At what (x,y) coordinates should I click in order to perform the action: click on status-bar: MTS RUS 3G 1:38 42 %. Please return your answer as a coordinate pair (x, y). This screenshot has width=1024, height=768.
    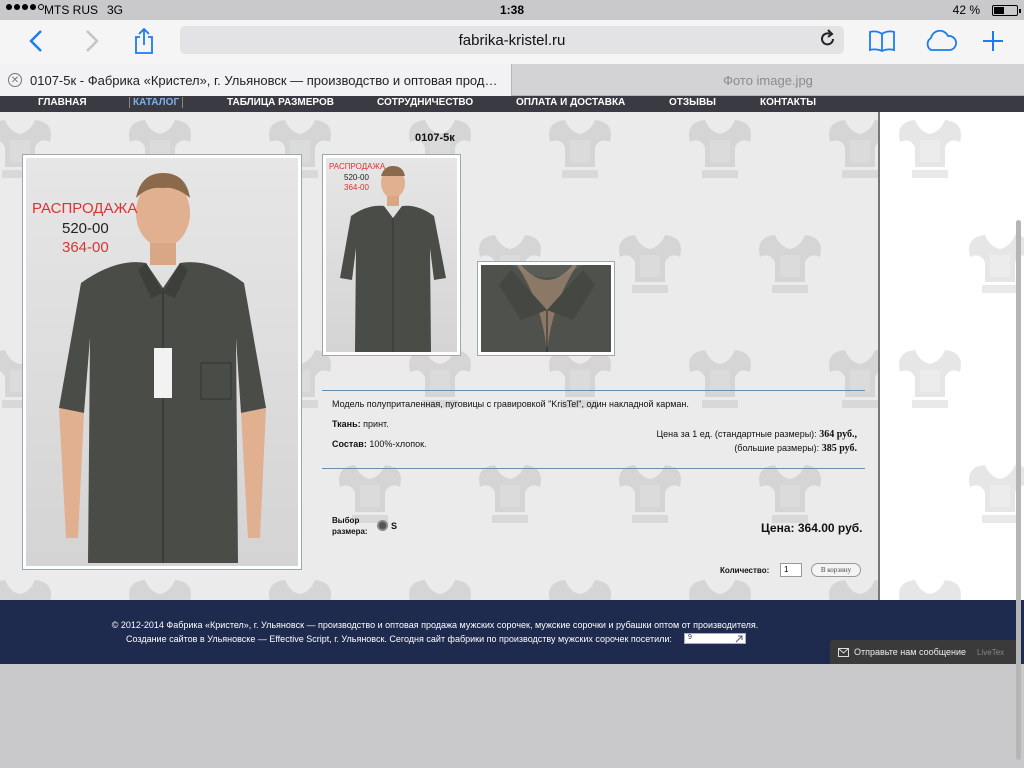
    Looking at the image, I should click on (512, 10).